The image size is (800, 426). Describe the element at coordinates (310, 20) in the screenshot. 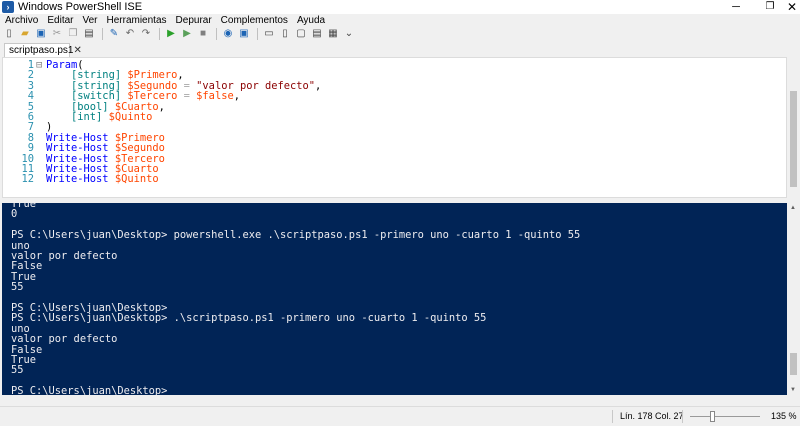

I see `menu-ayuda: Ayuda` at that location.